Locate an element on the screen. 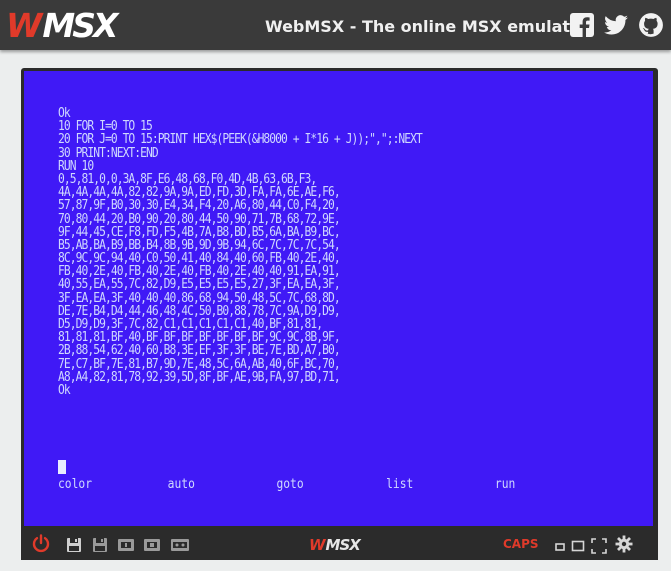  fkey-goto: goto is located at coordinates (290, 484).